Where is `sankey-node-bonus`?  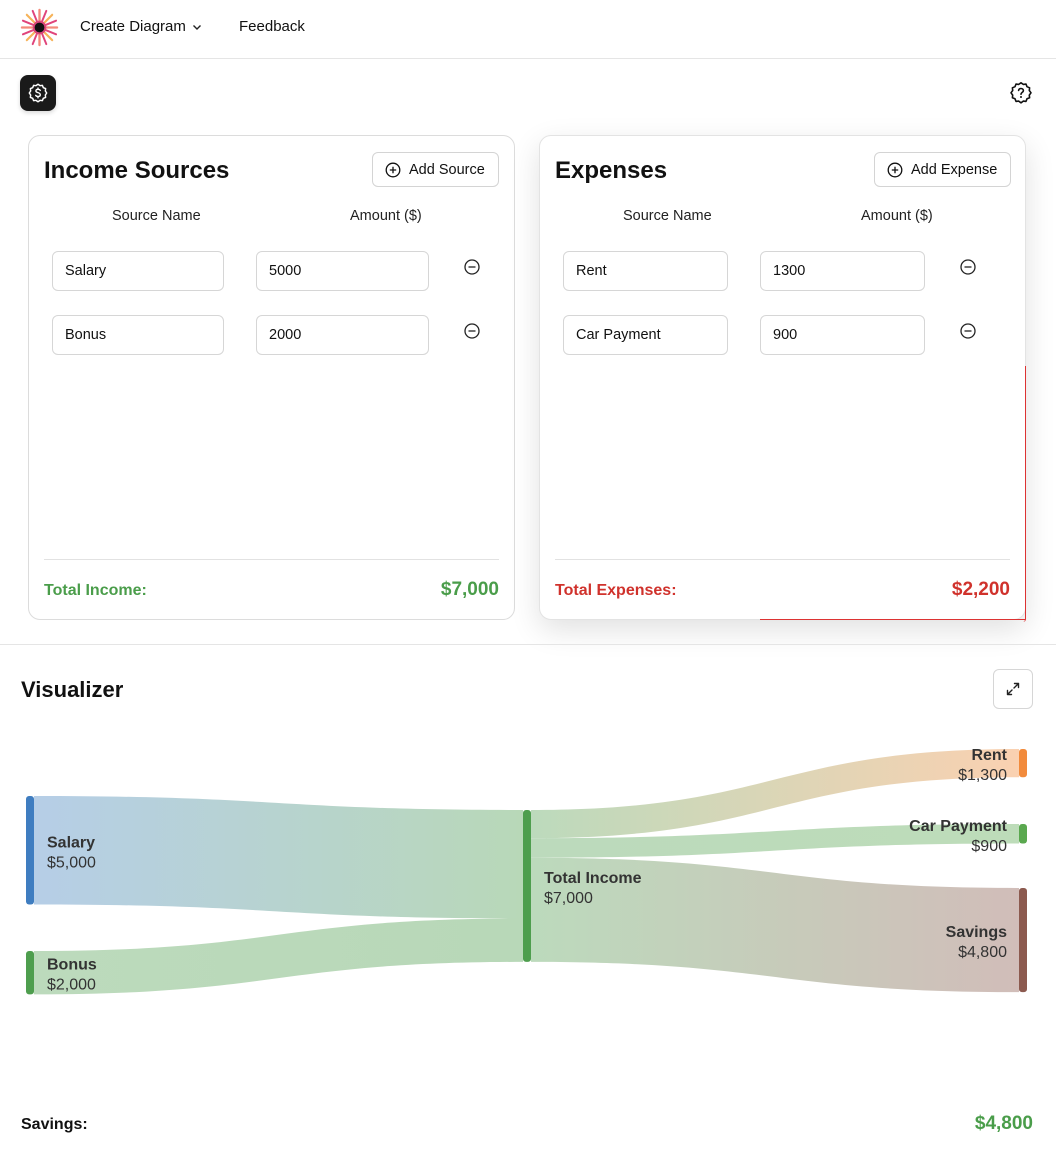
sankey-node-bonus is located at coordinates (30, 973).